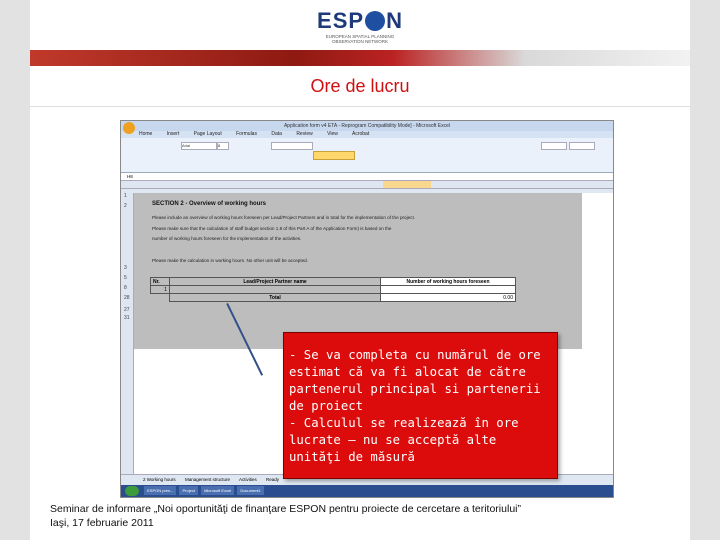 The width and height of the screenshot is (720, 540). I want to click on row-number: 27, so click(127, 310).